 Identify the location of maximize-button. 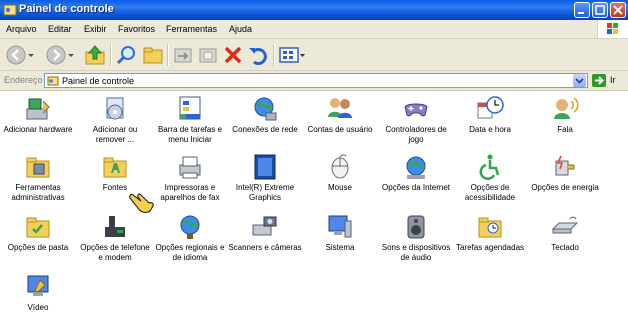
(600, 10).